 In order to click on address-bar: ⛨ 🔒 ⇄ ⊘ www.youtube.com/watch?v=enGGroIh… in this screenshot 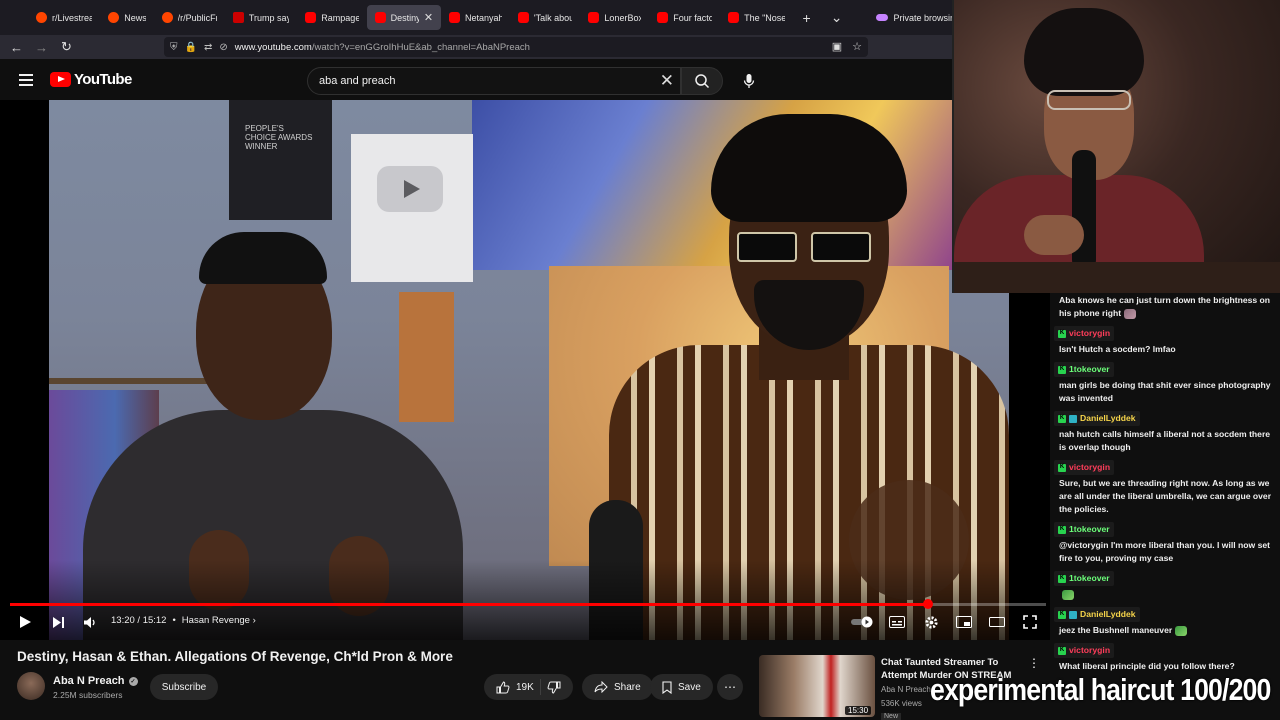, I will do `click(516, 47)`.